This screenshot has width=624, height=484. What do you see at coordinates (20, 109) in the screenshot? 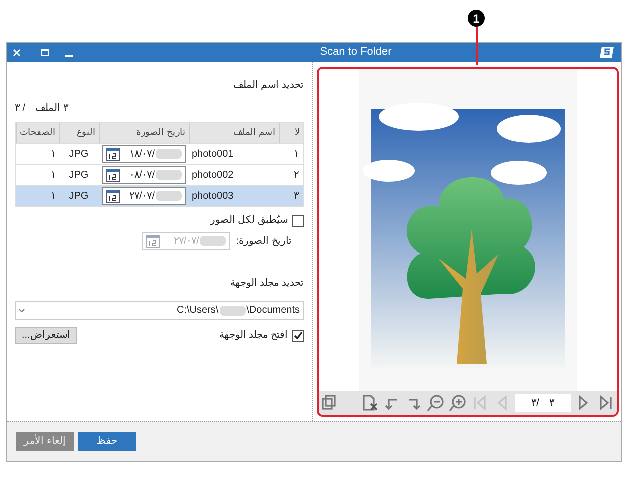
I see `file-total: / ٣` at bounding box center [20, 109].